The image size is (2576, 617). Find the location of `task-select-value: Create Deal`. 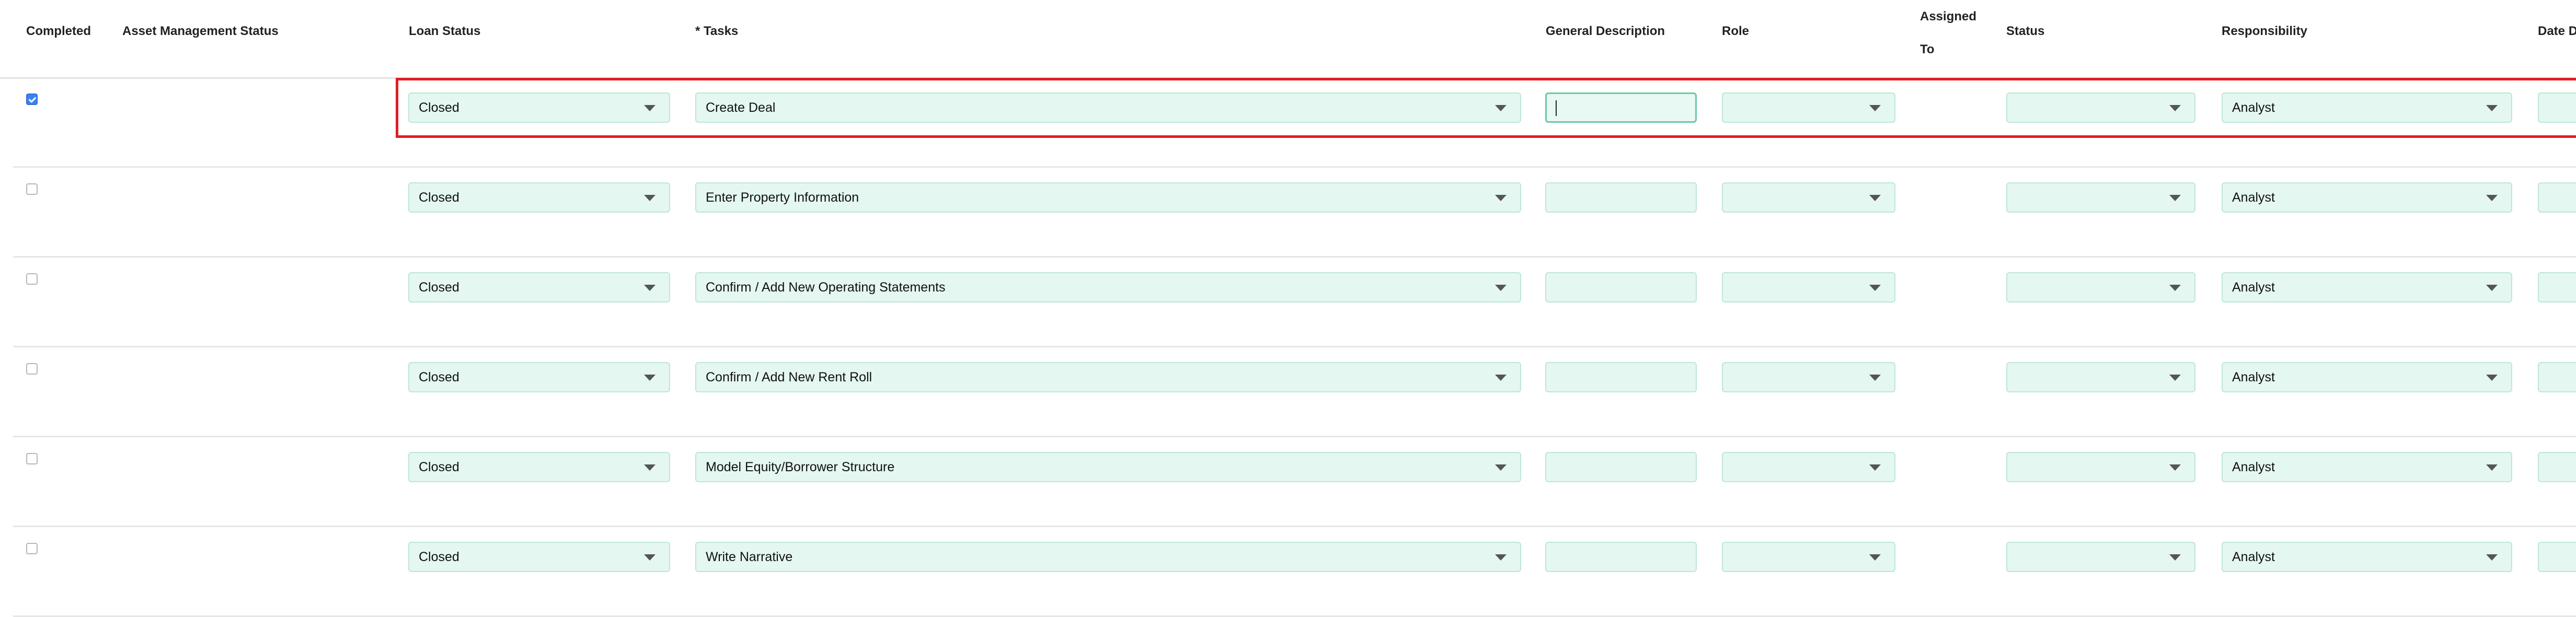

task-select-value: Create Deal is located at coordinates (741, 107).